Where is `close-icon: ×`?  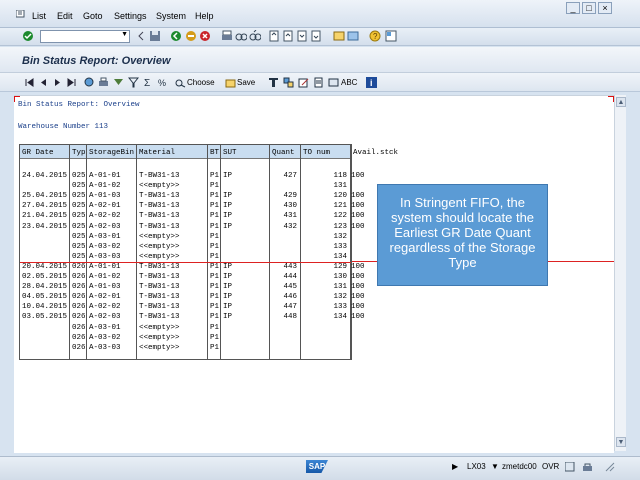 close-icon: × is located at coordinates (605, 8).